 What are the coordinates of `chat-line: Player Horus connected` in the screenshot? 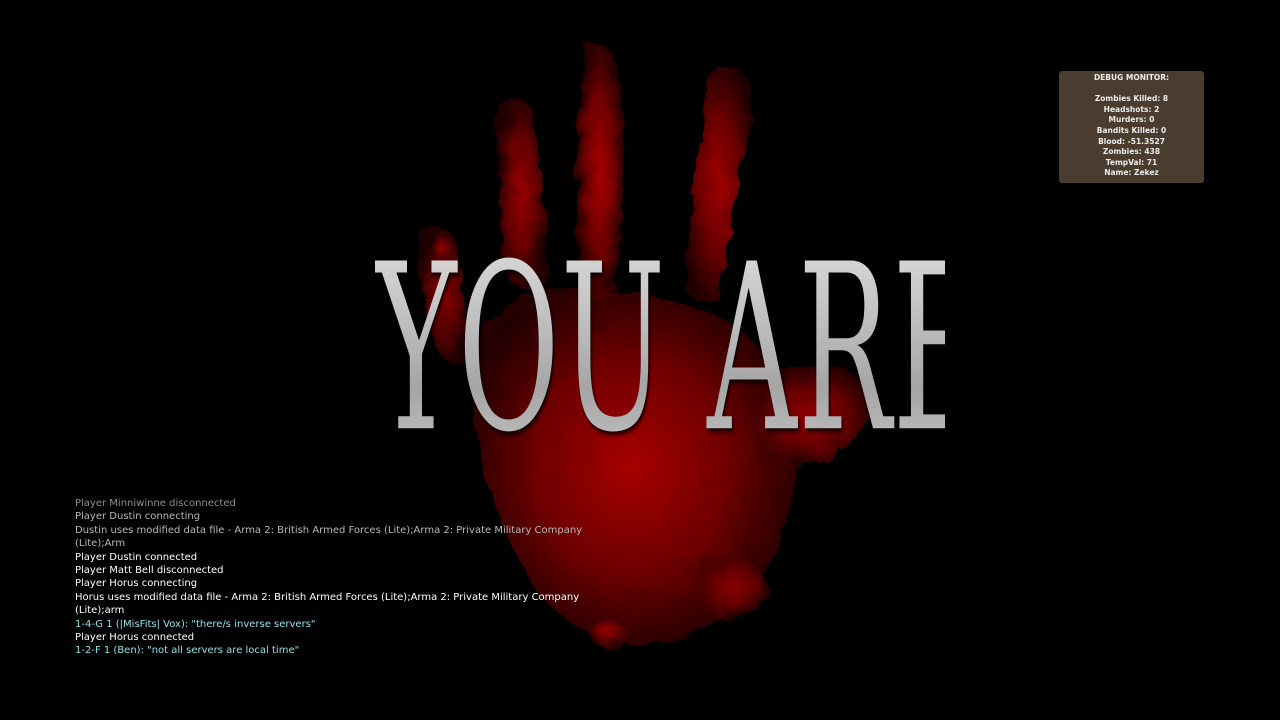 It's located at (135, 638).